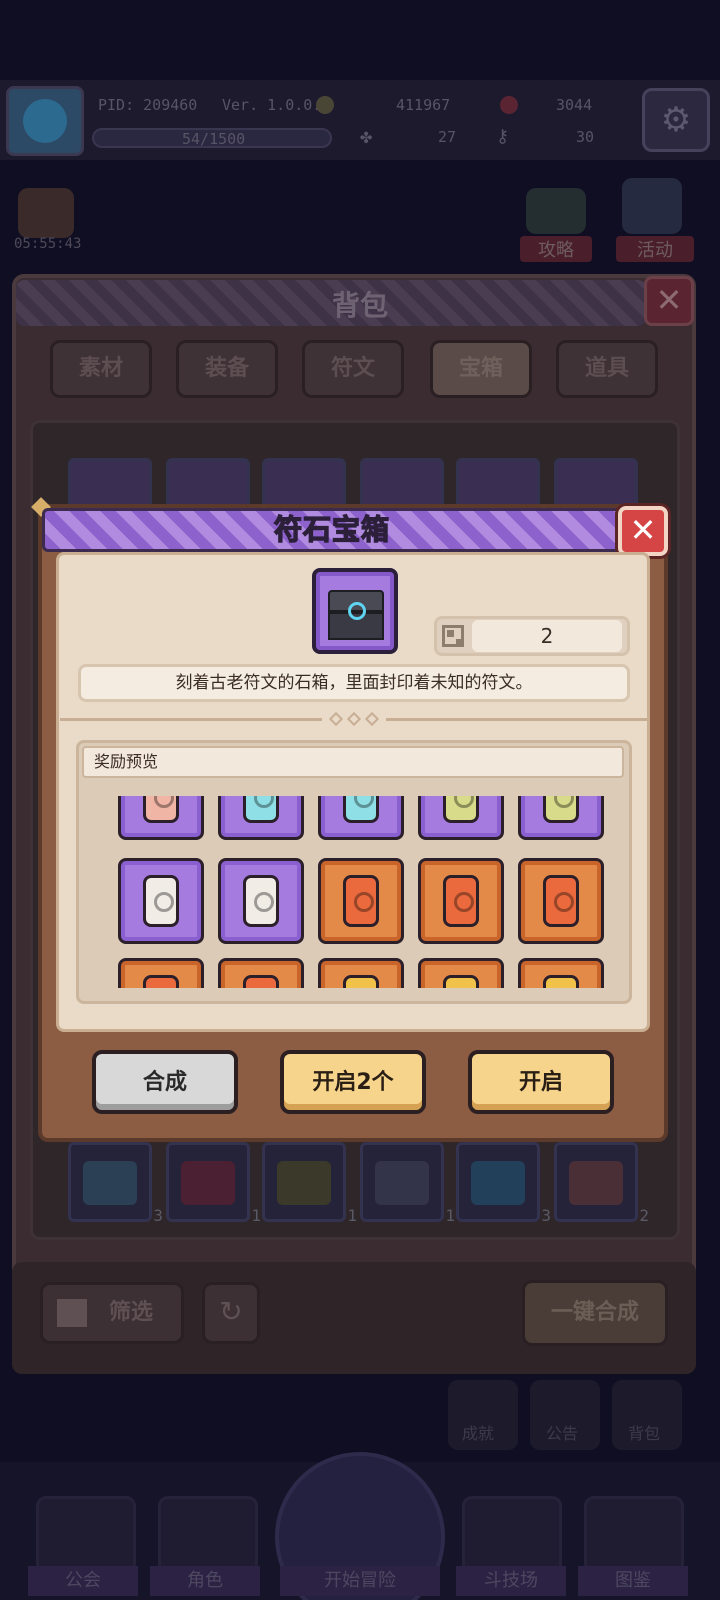 The image size is (720, 1600). What do you see at coordinates (511, 1581) in the screenshot?
I see `nav-arena: 斗技场` at bounding box center [511, 1581].